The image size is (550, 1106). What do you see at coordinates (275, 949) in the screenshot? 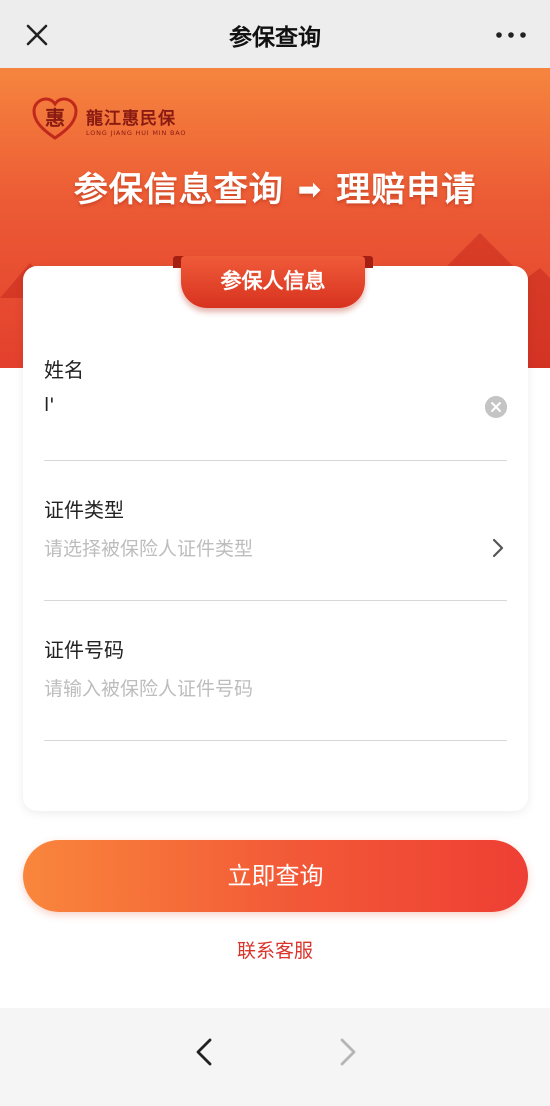
I see `contact-service-link: 联系客服` at bounding box center [275, 949].